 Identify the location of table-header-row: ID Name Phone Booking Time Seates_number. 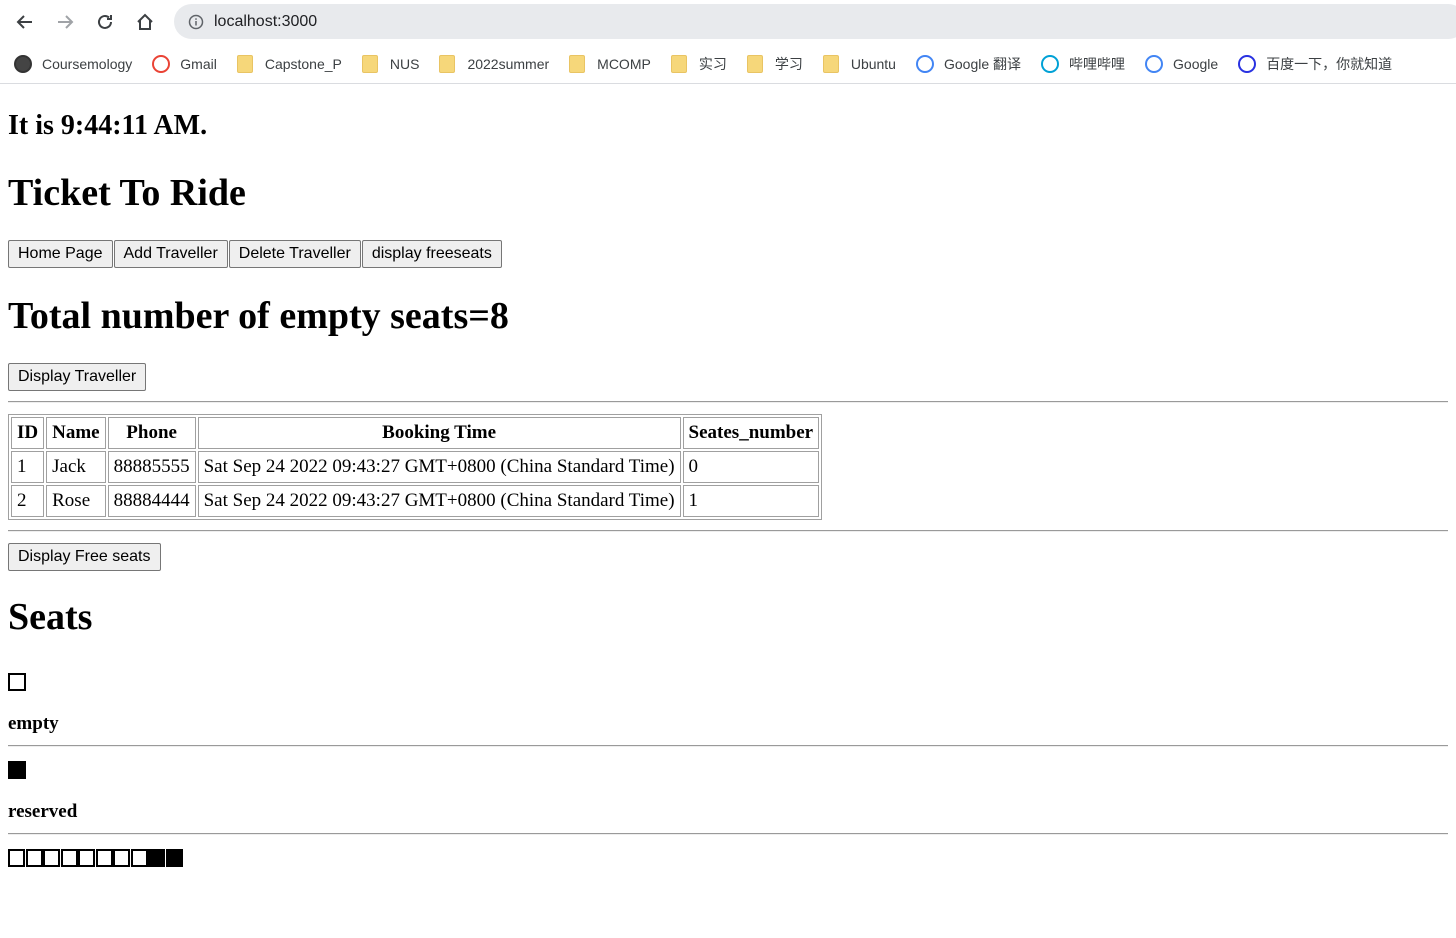
(415, 433).